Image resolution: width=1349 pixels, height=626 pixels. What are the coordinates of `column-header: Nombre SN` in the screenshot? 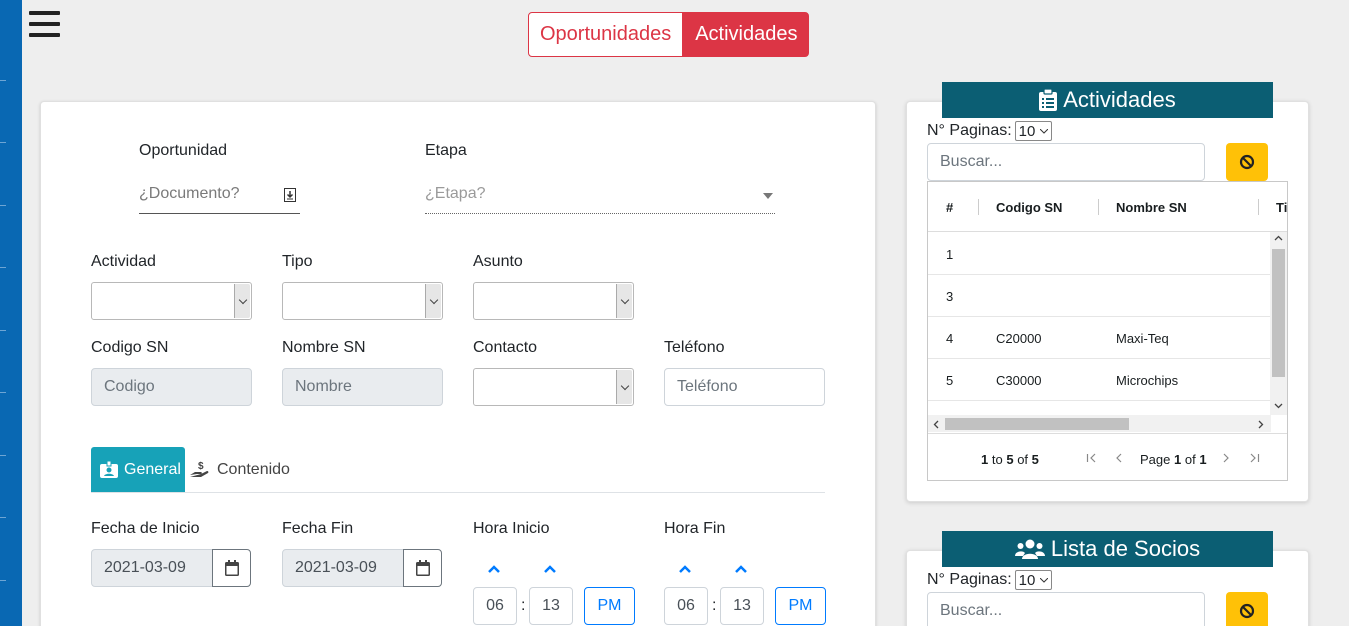 It's located at (1151, 207).